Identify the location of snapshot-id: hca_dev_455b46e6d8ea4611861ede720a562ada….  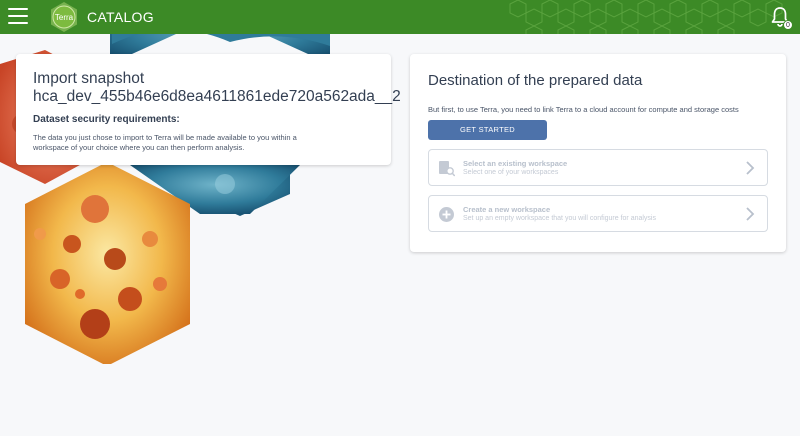
(217, 96).